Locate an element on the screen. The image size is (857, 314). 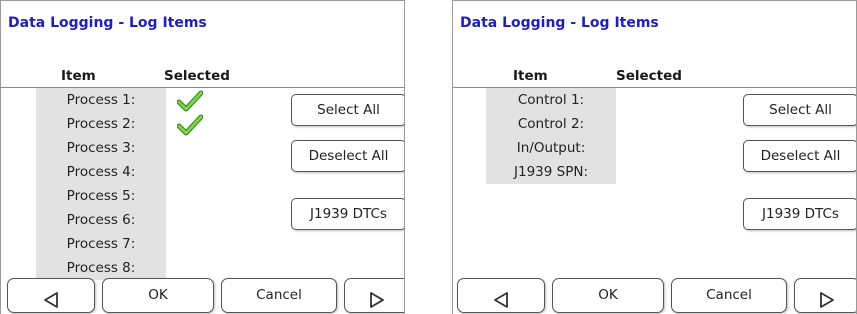
list-item-process-7: Process 7: is located at coordinates (101, 244).